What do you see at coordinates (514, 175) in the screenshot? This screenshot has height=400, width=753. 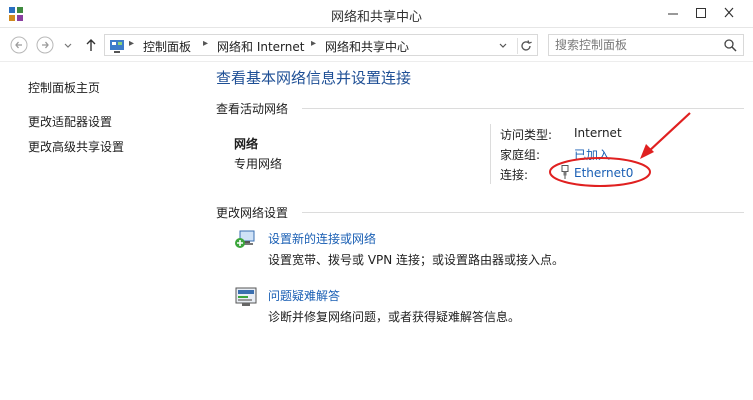 I see `connection-label: 连接:` at bounding box center [514, 175].